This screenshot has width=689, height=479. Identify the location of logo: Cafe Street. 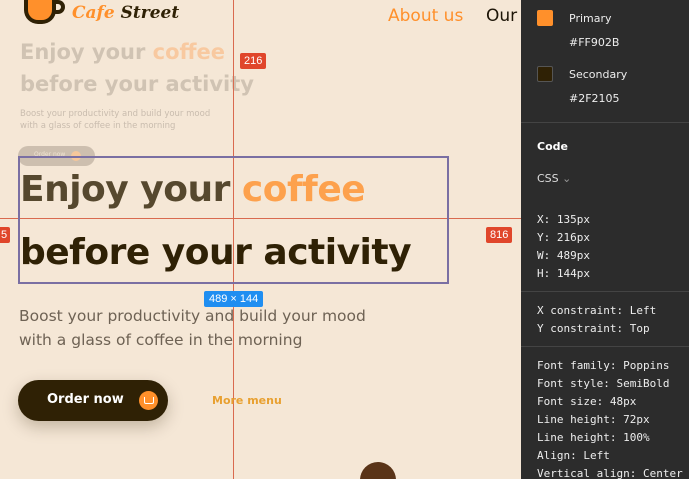
(100, 15).